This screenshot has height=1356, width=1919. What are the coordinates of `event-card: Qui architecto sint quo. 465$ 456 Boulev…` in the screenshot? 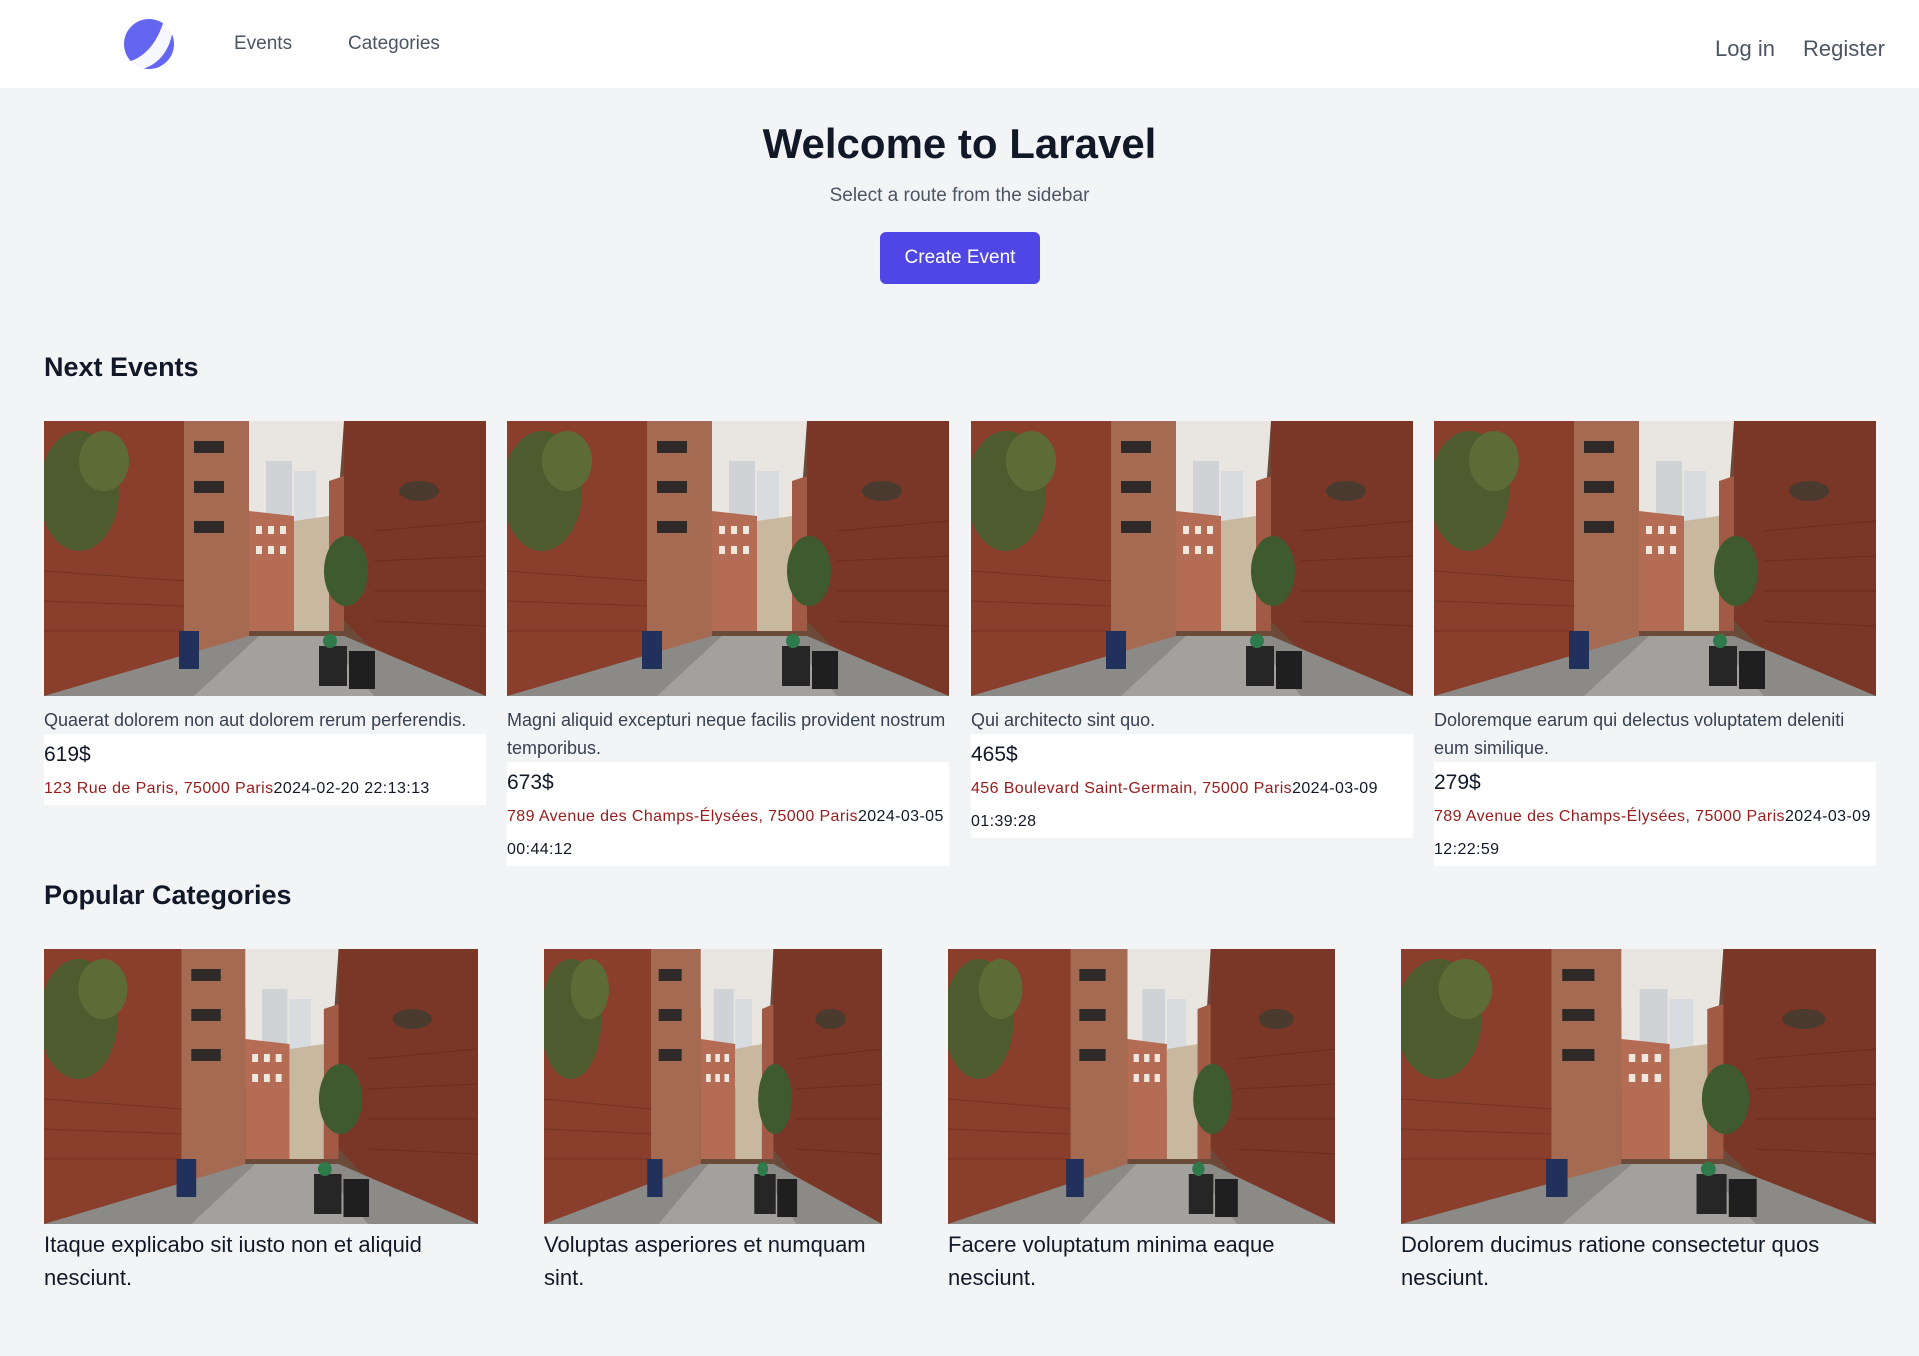 It's located at (1192, 629).